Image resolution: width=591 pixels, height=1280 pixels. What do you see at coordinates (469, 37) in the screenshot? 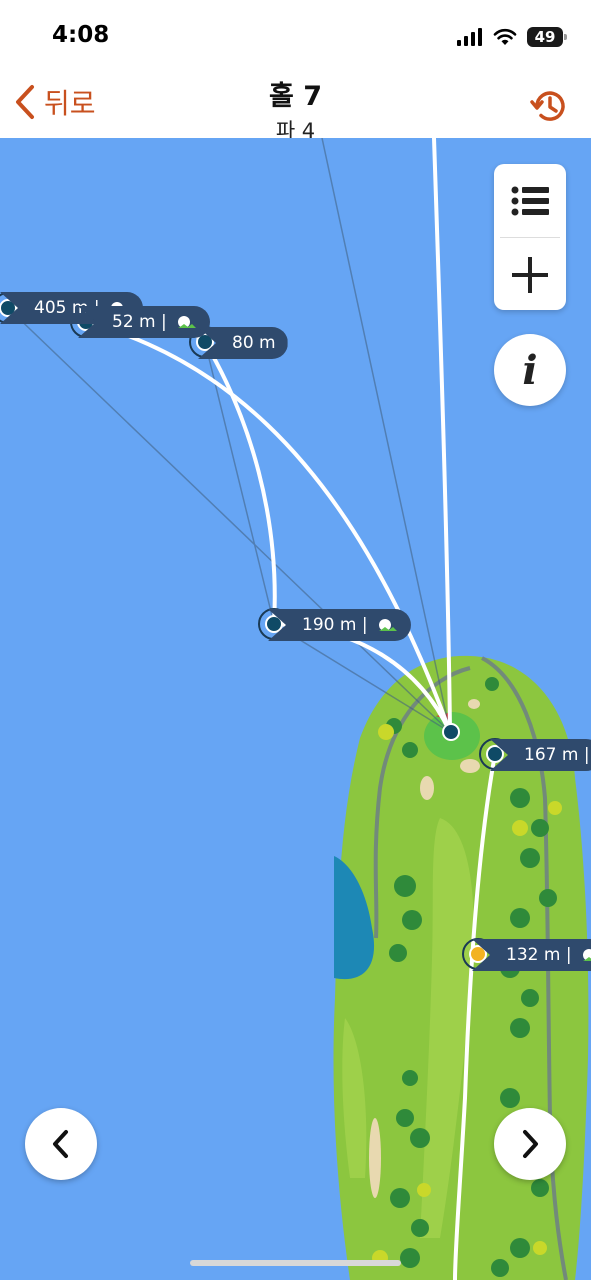
I see `cellular-signal-icon` at bounding box center [469, 37].